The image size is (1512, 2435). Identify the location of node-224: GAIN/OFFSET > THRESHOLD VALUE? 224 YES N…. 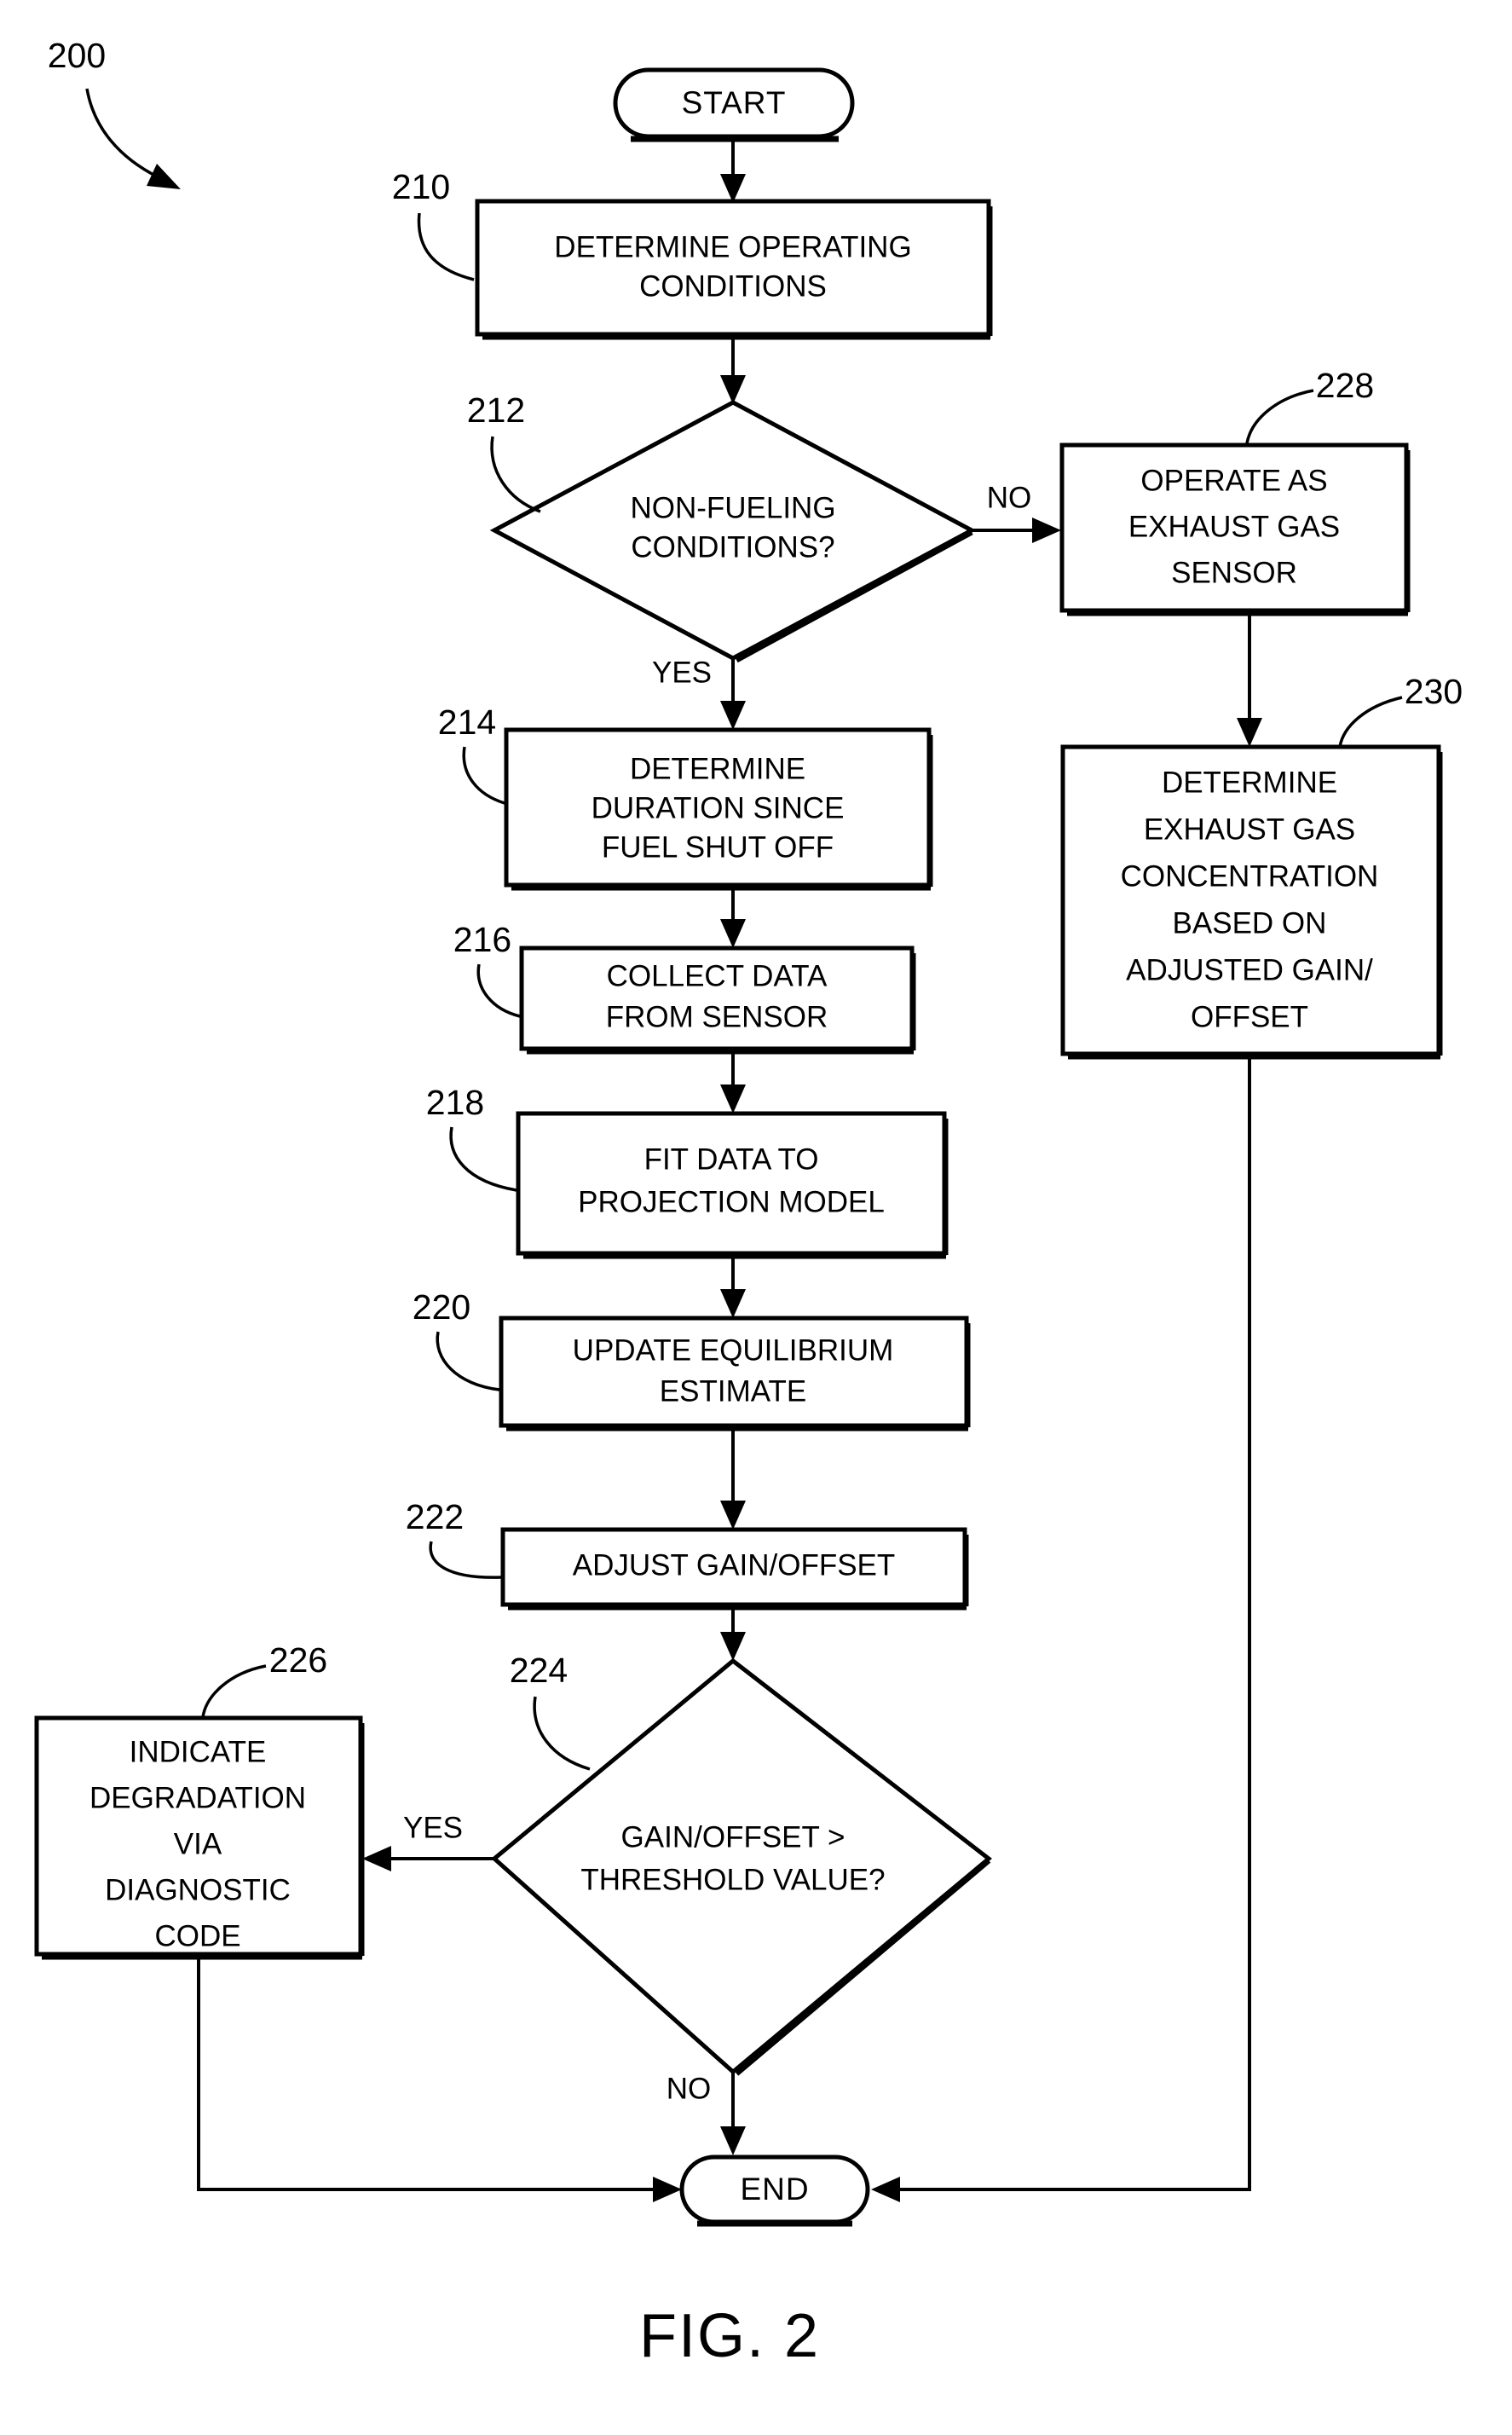
(697, 1878).